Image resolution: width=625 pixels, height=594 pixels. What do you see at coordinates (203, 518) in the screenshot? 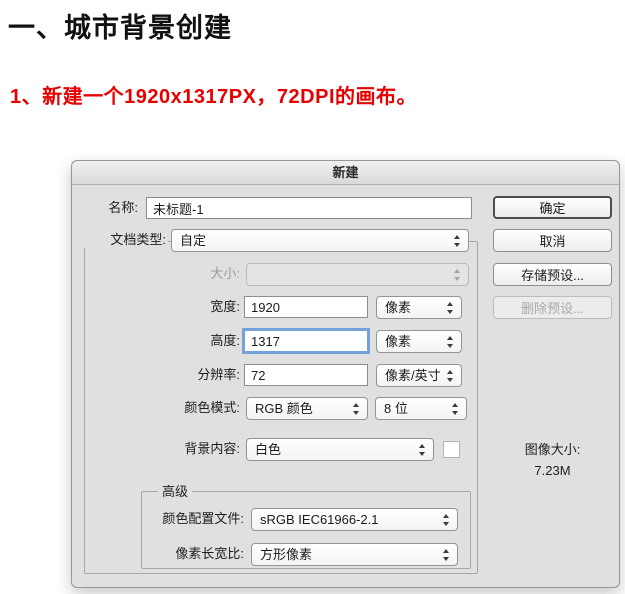
I see `color-profile-label: 颜色配置文件:` at bounding box center [203, 518].